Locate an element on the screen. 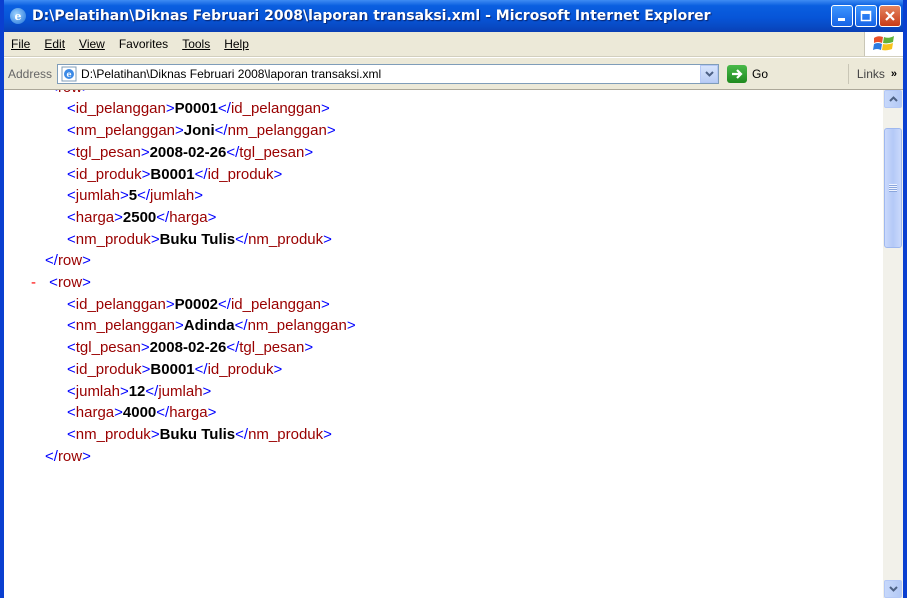  page-icon: e is located at coordinates (69, 73).